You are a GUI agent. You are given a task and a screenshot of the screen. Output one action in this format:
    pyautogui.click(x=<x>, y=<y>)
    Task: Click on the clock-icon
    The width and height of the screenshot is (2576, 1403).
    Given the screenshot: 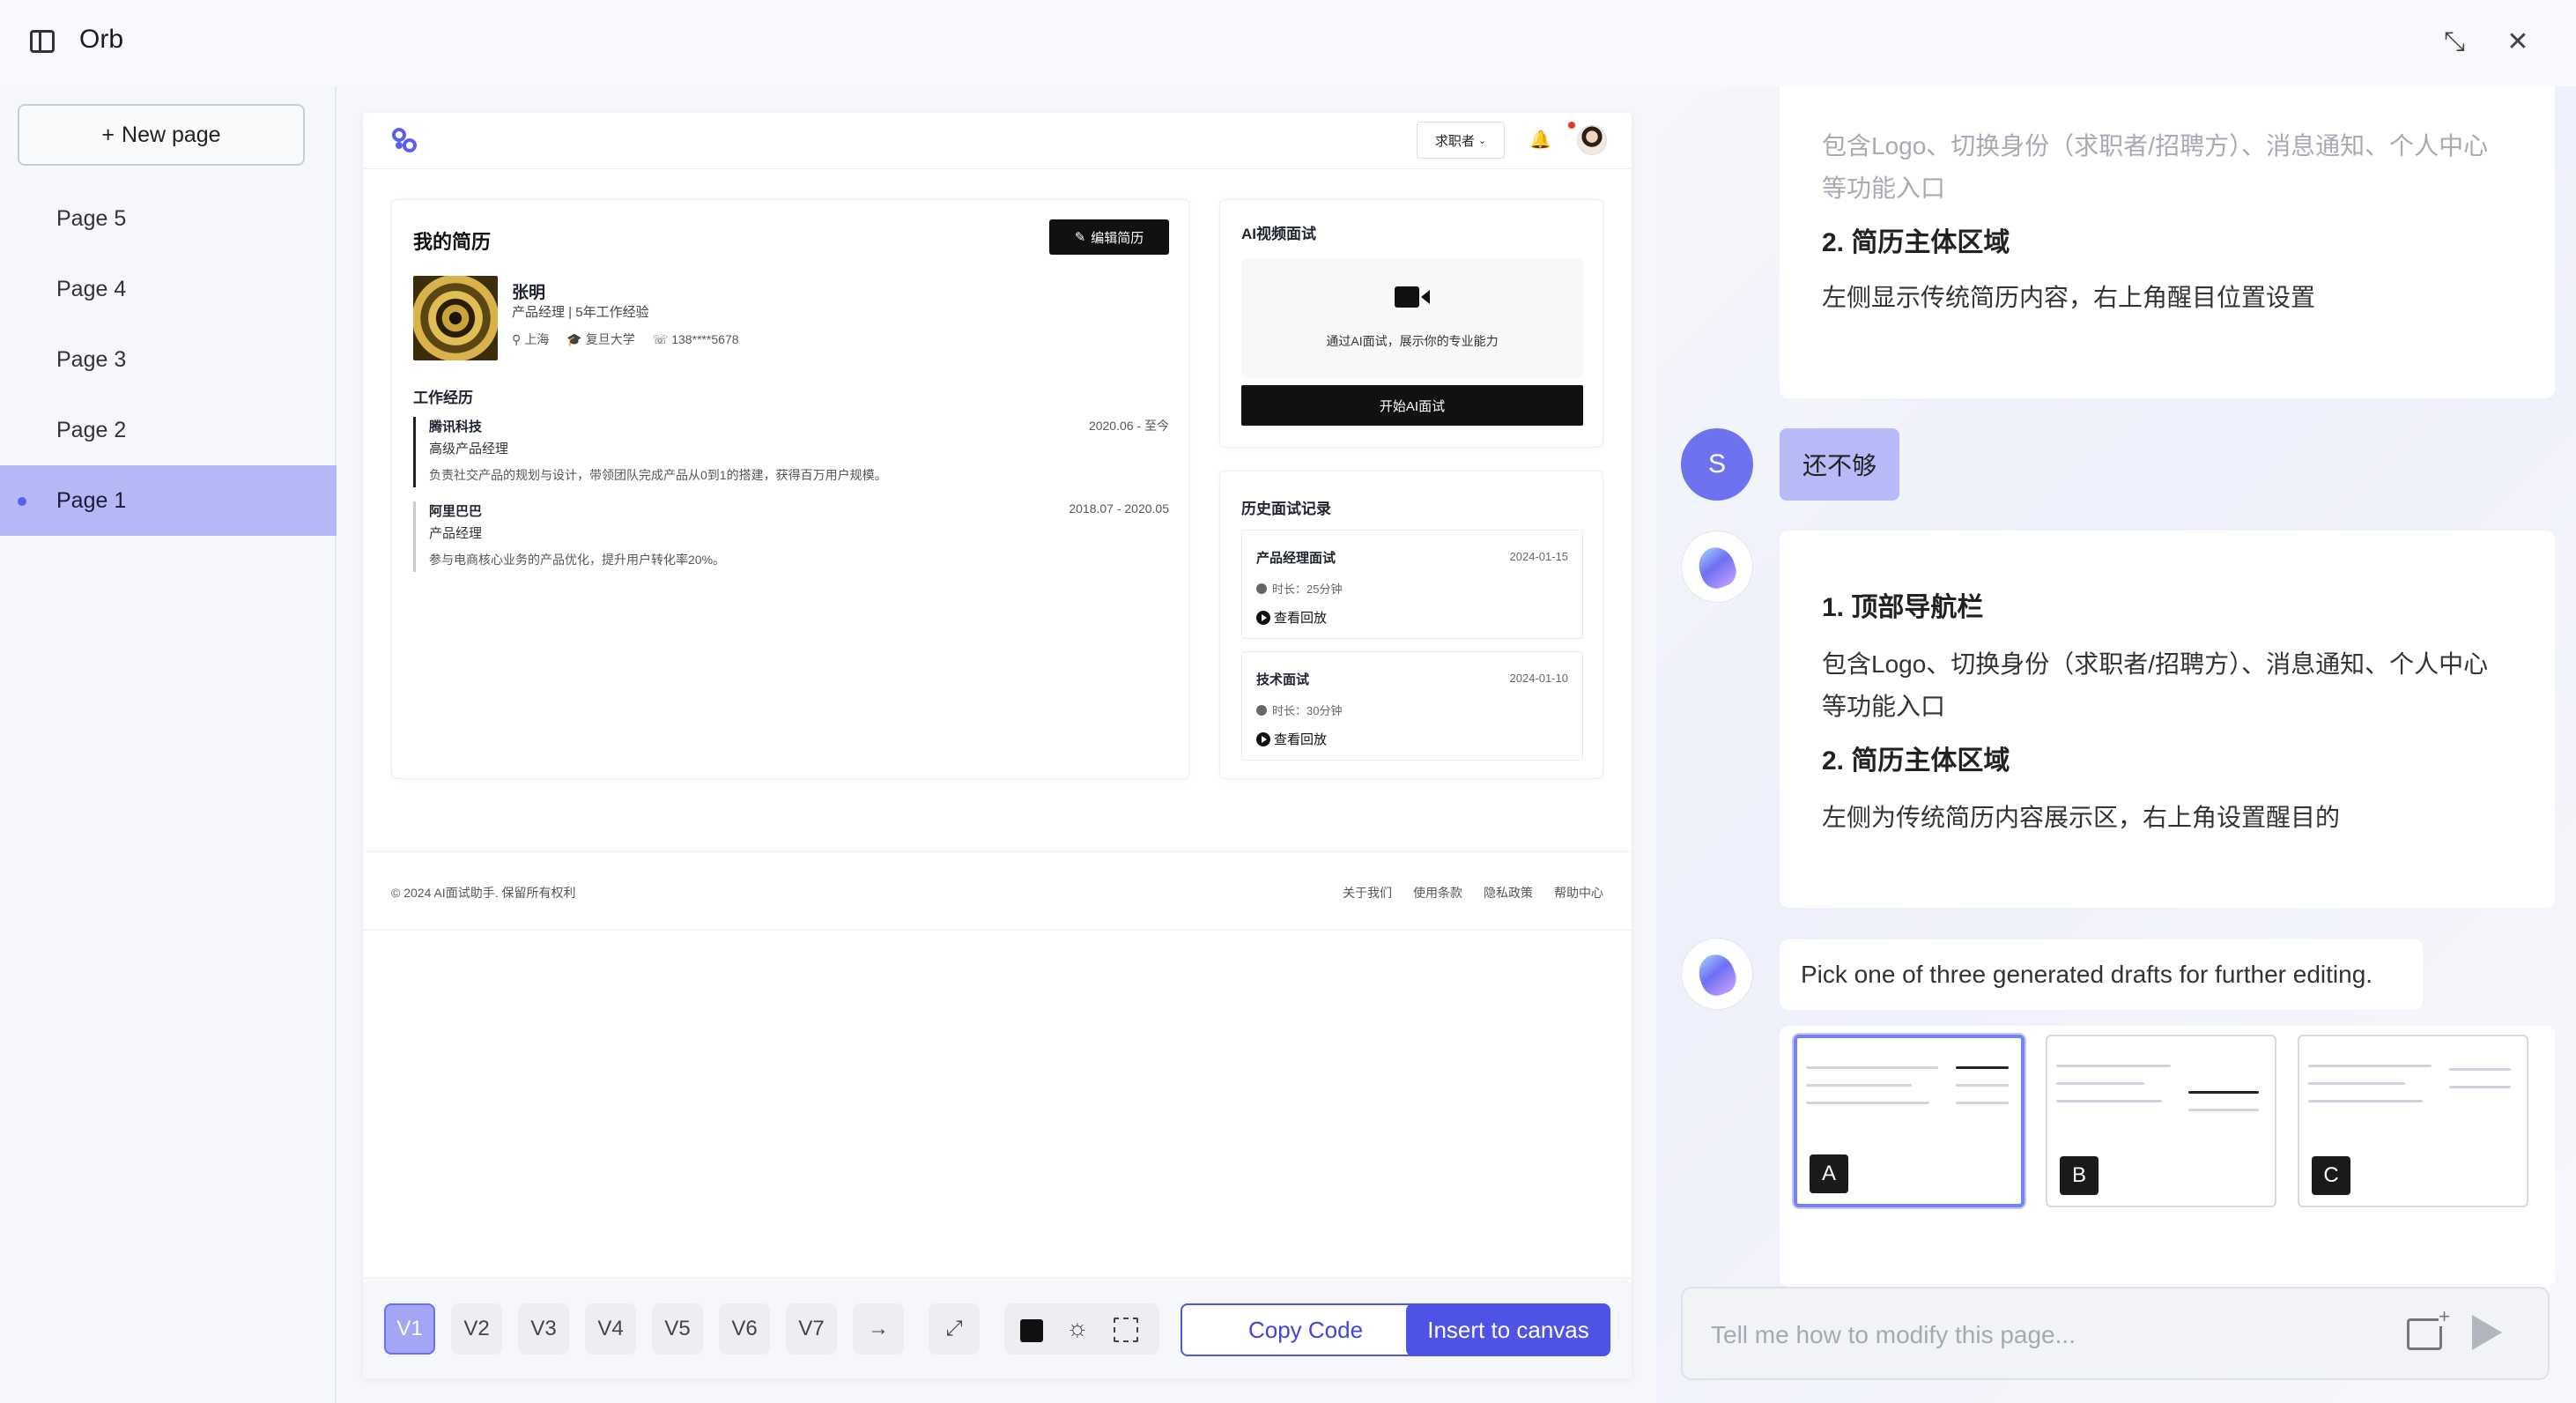 What is the action you would take?
    pyautogui.click(x=1261, y=710)
    